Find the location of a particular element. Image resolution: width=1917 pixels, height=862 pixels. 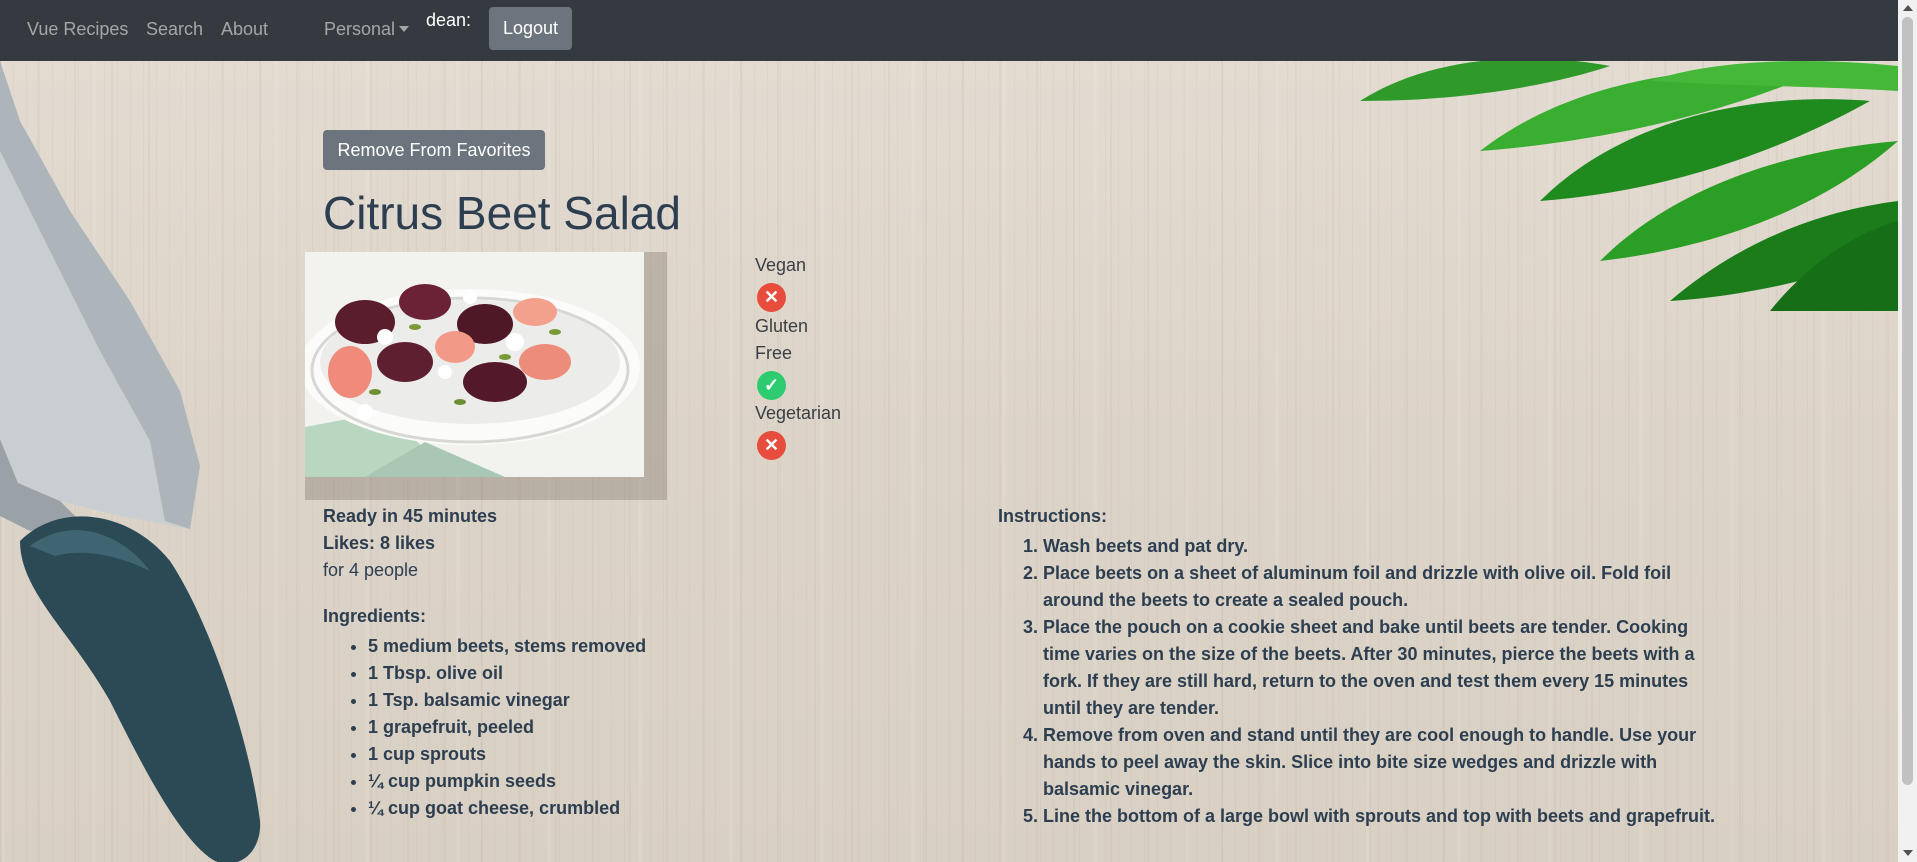

remove-from-favorites-button: Remove From Favorites is located at coordinates (434, 150).